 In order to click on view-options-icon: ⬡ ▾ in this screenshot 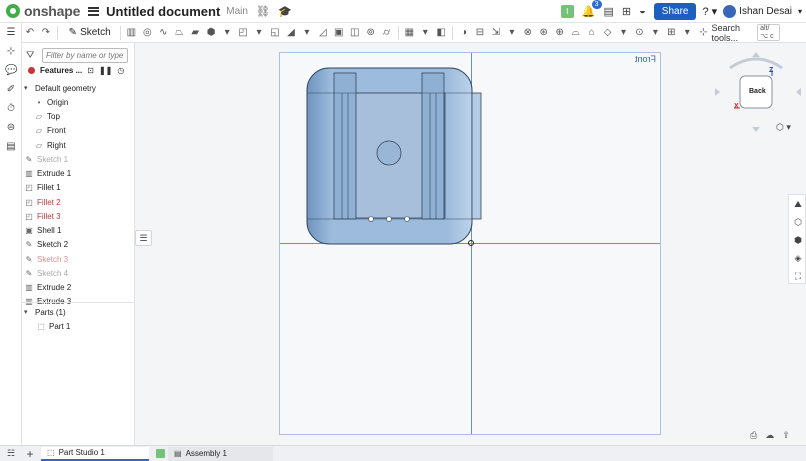, I will do `click(783, 127)`.